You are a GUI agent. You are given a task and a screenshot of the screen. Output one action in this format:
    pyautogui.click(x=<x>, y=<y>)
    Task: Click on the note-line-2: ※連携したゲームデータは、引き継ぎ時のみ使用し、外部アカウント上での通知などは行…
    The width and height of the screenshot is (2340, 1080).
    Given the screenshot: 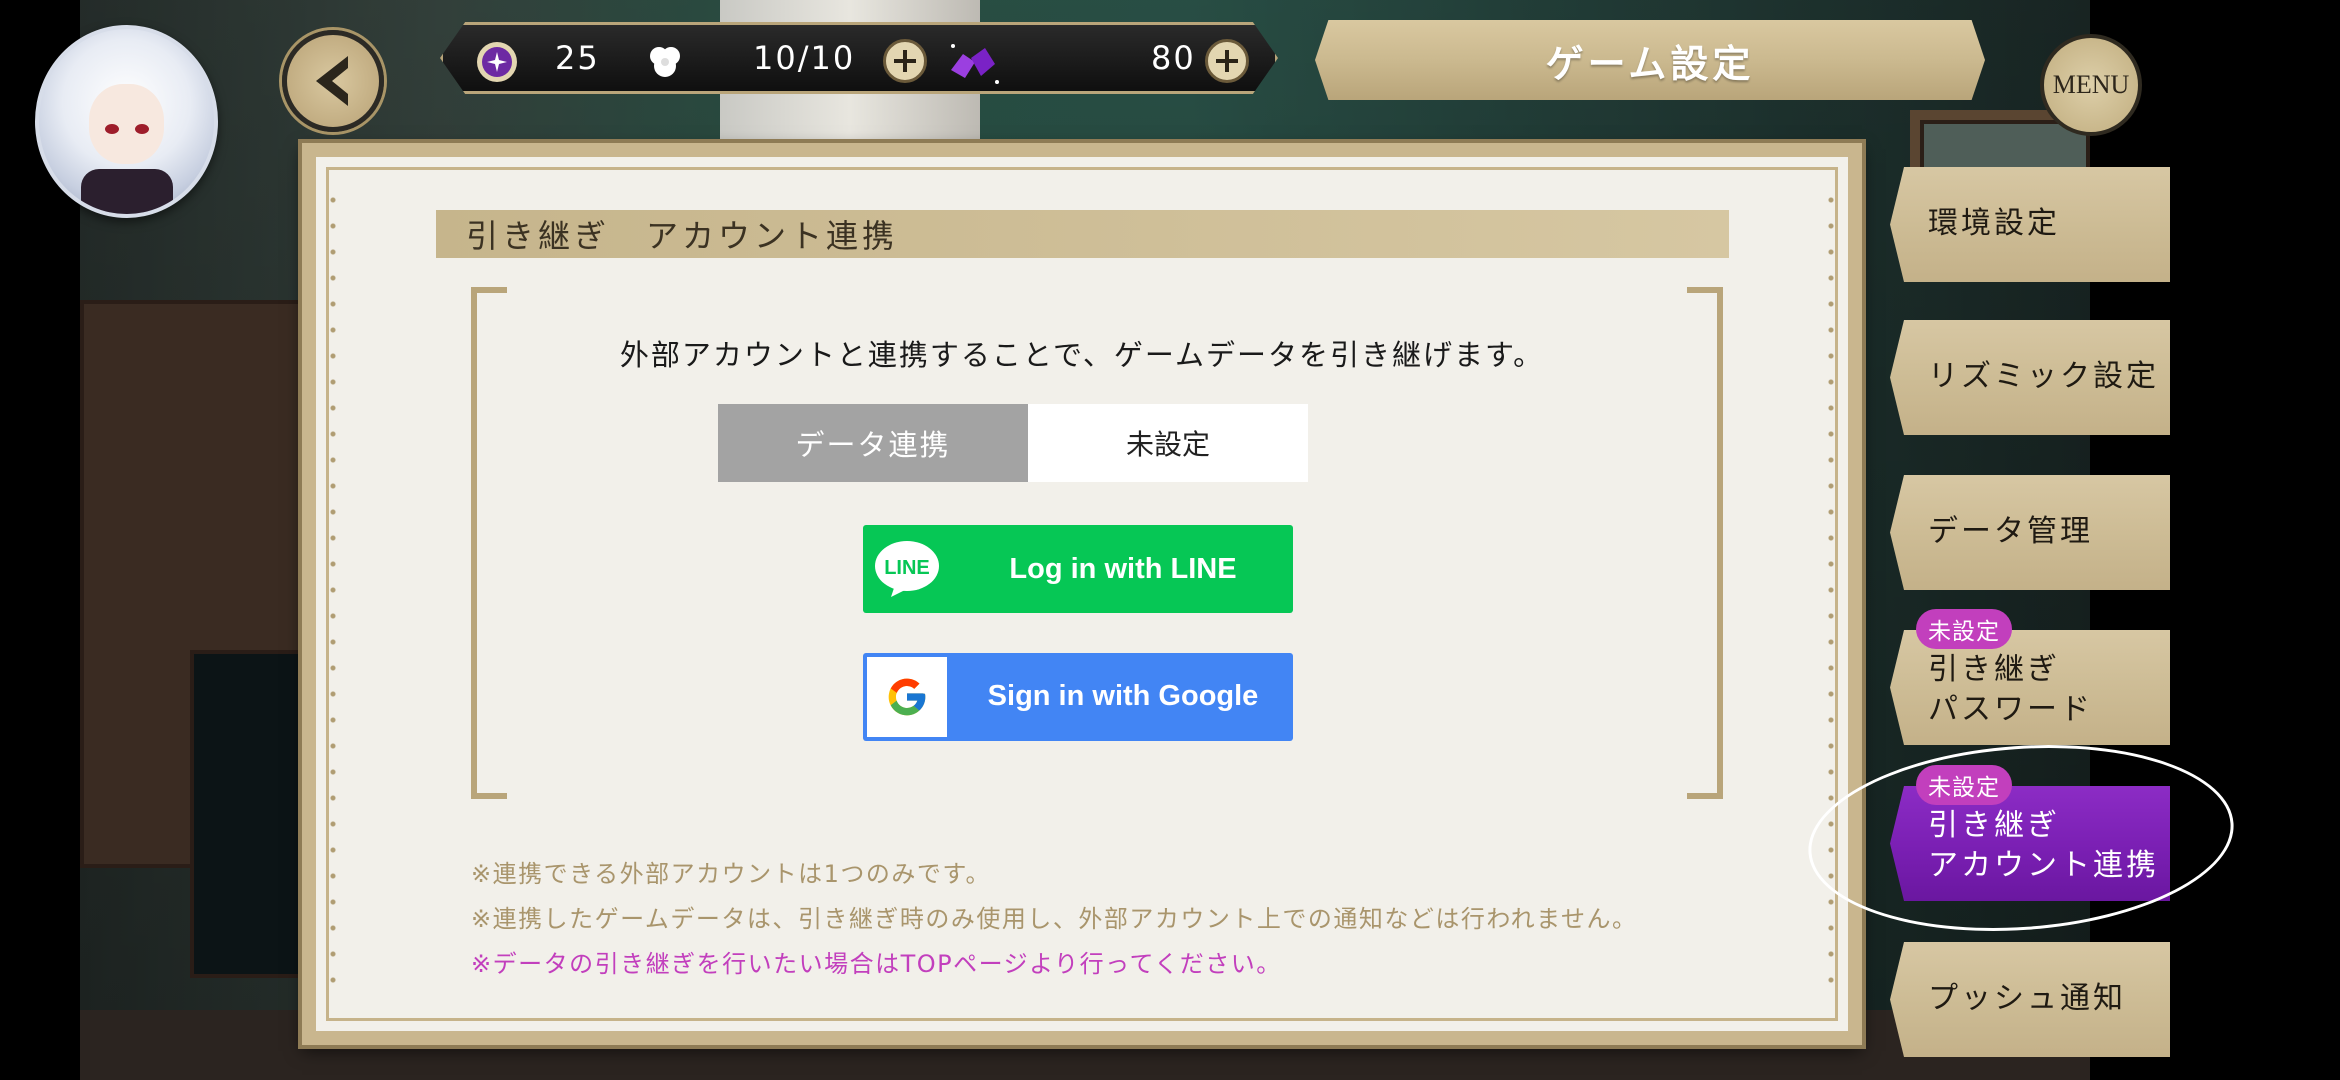 What is the action you would take?
    pyautogui.click(x=1054, y=919)
    